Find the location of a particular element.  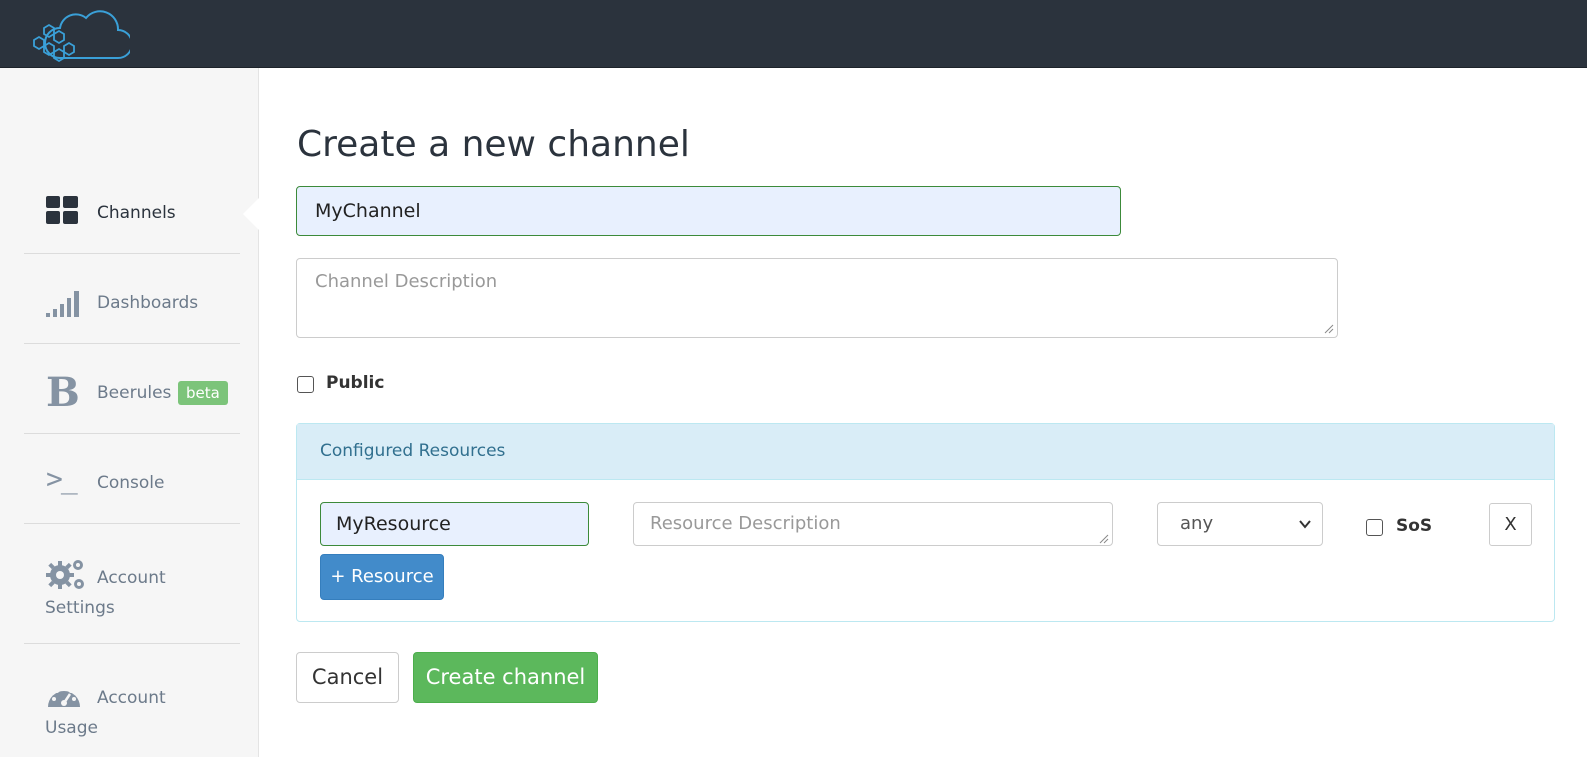

public-checkbox is located at coordinates (305, 384).